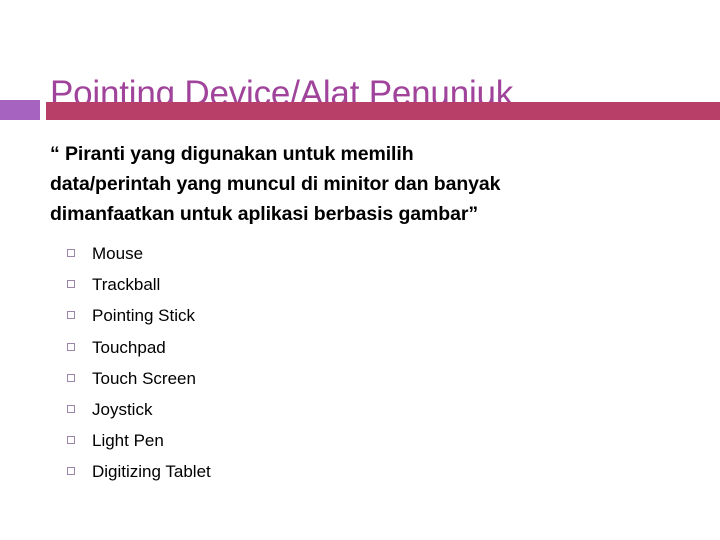  What do you see at coordinates (20, 110) in the screenshot?
I see `divider-accent-block` at bounding box center [20, 110].